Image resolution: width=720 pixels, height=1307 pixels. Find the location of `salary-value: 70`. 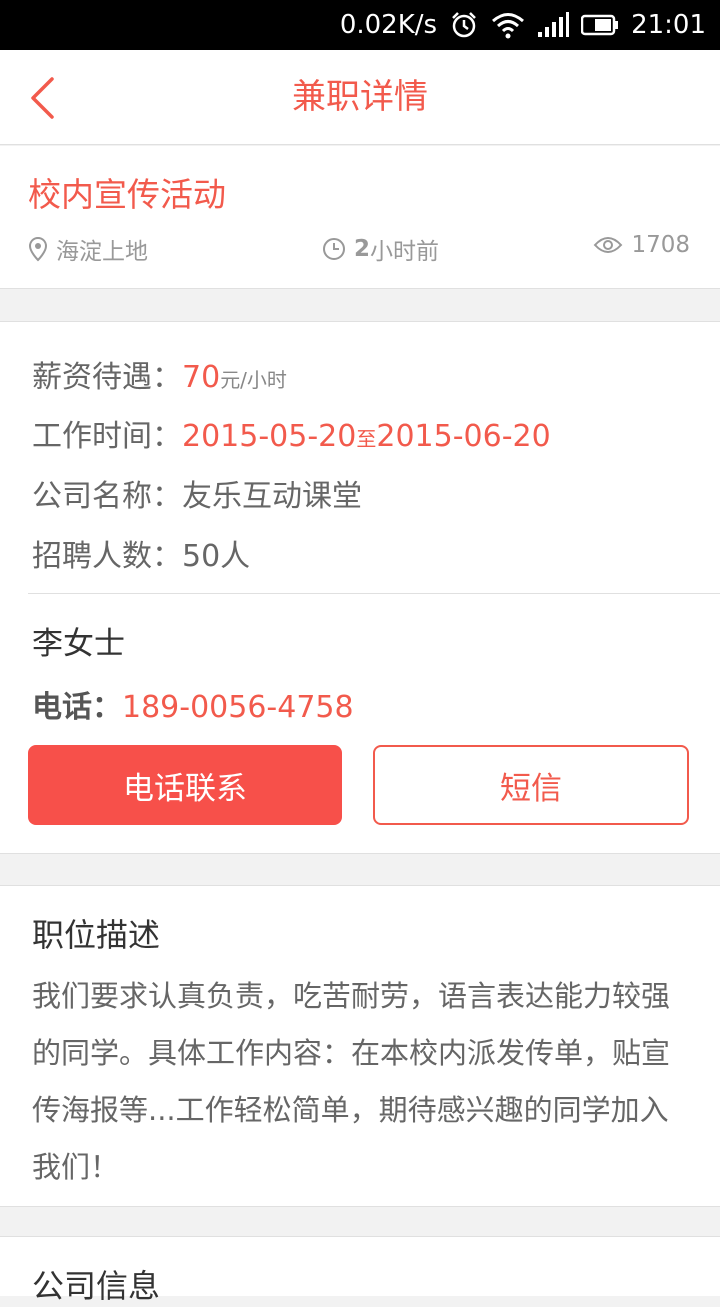

salary-value: 70 is located at coordinates (201, 377).